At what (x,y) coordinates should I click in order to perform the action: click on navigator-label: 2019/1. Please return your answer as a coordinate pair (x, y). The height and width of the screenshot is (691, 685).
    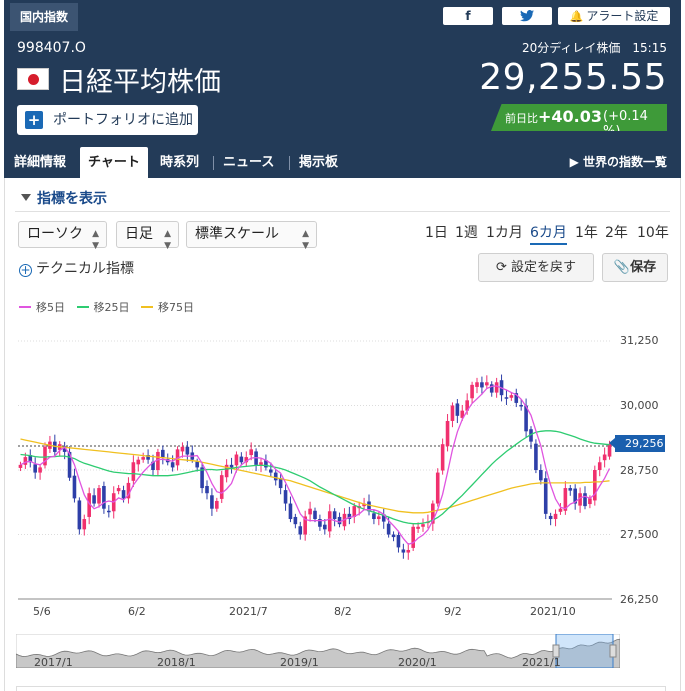
    Looking at the image, I should click on (299, 662).